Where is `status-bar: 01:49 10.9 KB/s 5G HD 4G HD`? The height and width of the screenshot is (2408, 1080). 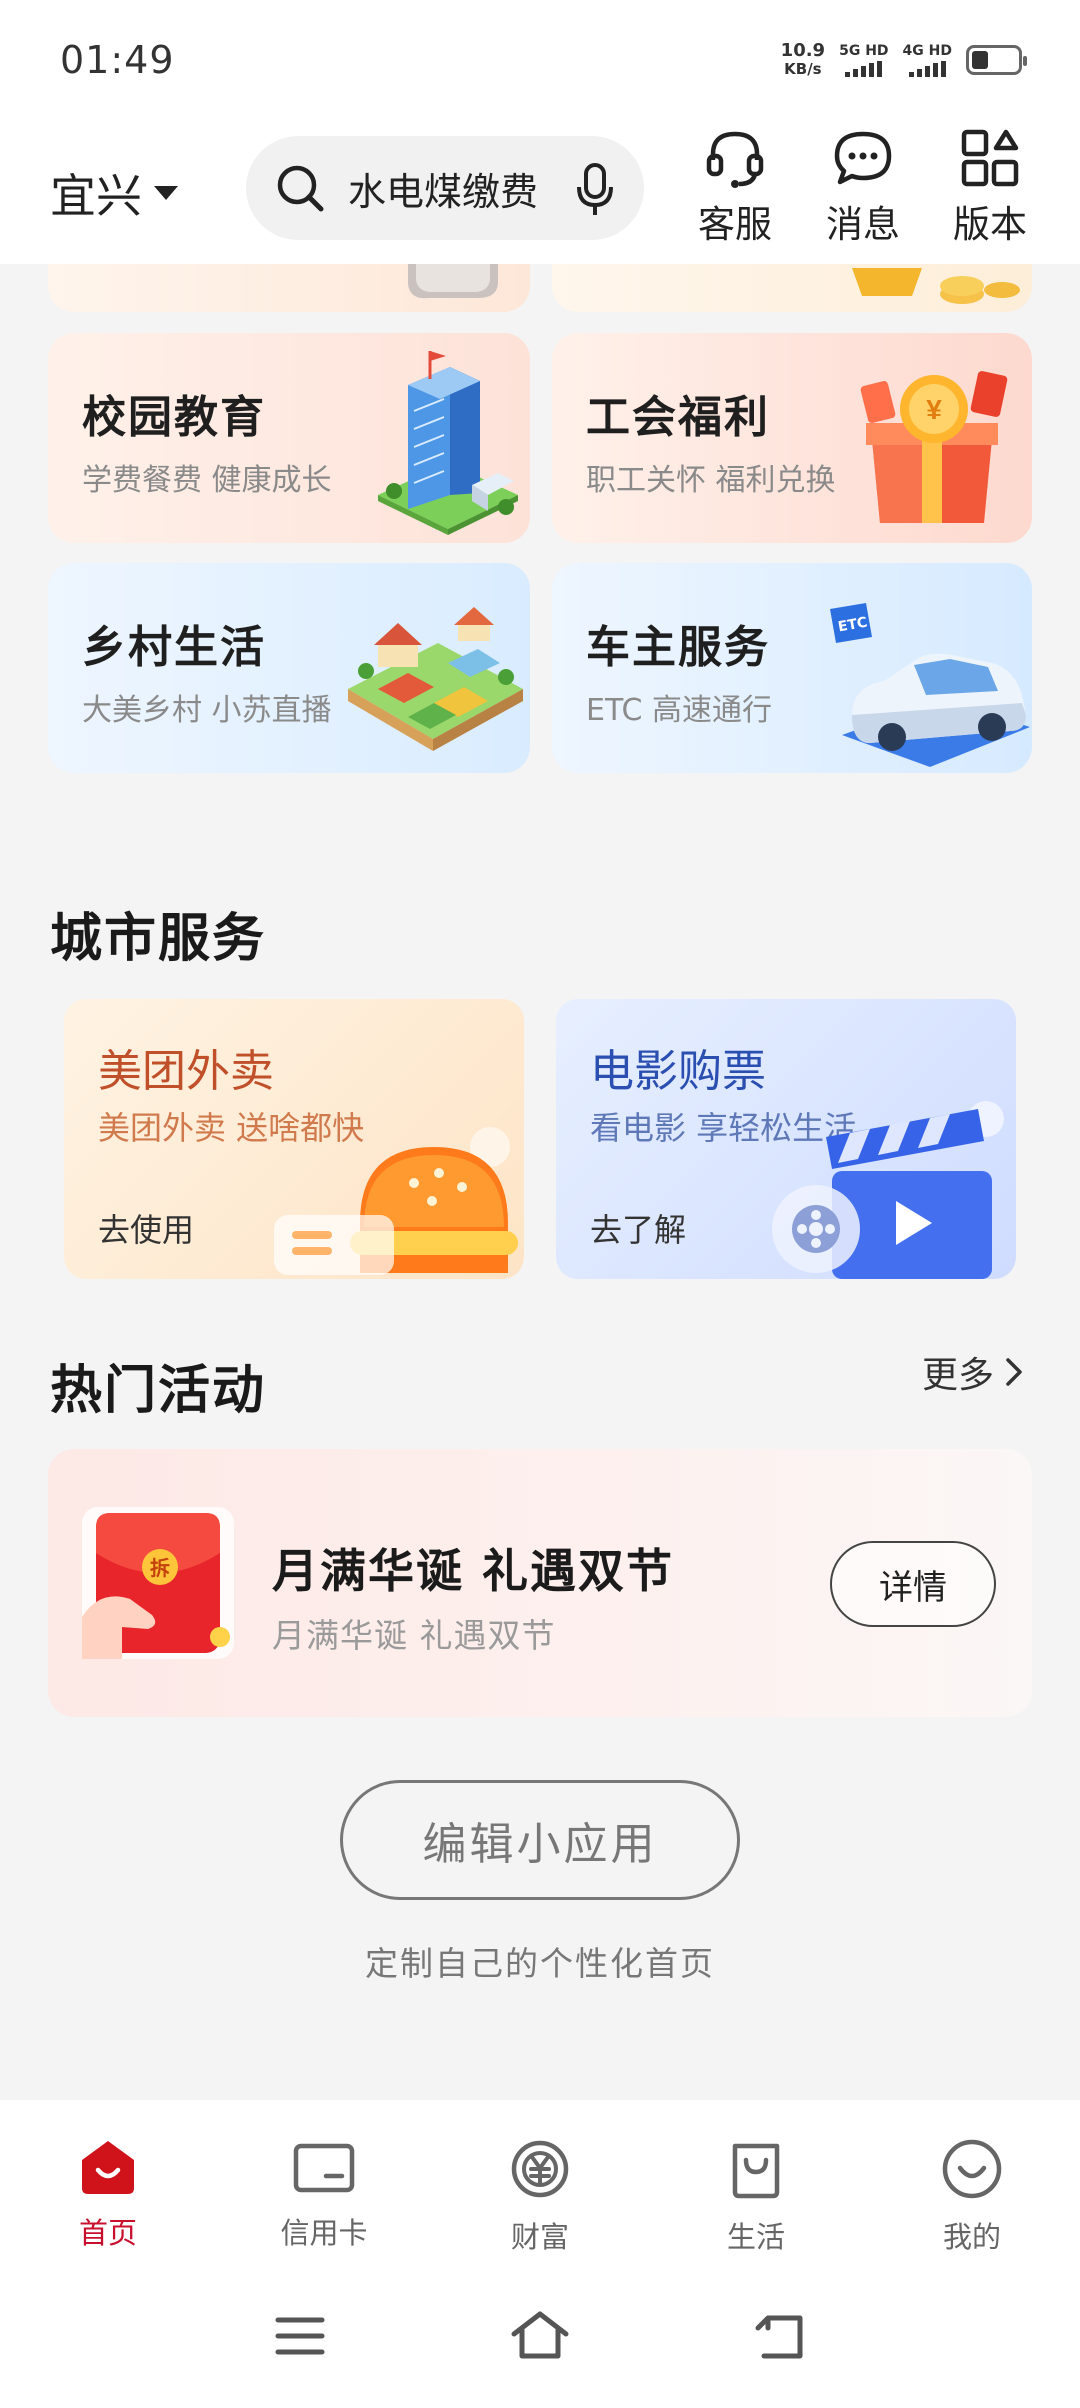
status-bar: 01:49 10.9 KB/s 5G HD 4G HD is located at coordinates (540, 56).